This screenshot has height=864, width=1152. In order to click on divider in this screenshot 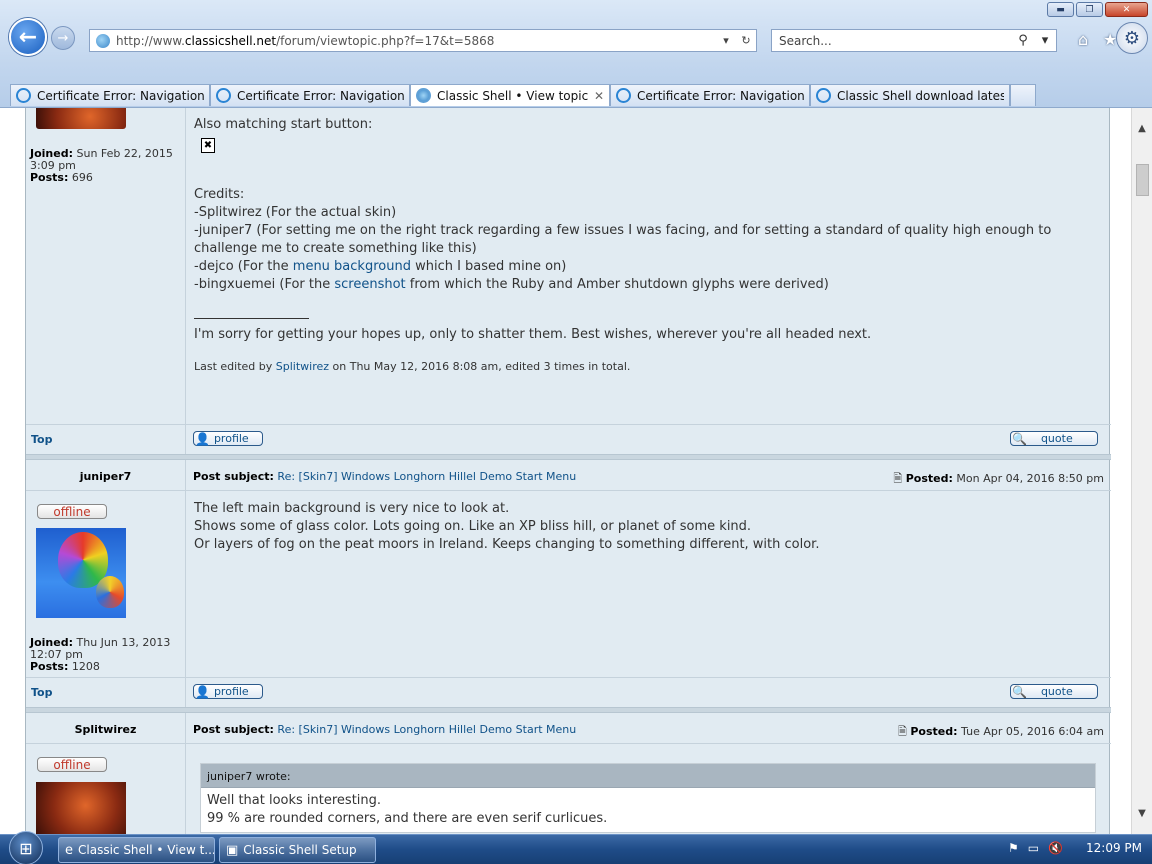, I will do `click(568, 677)`.